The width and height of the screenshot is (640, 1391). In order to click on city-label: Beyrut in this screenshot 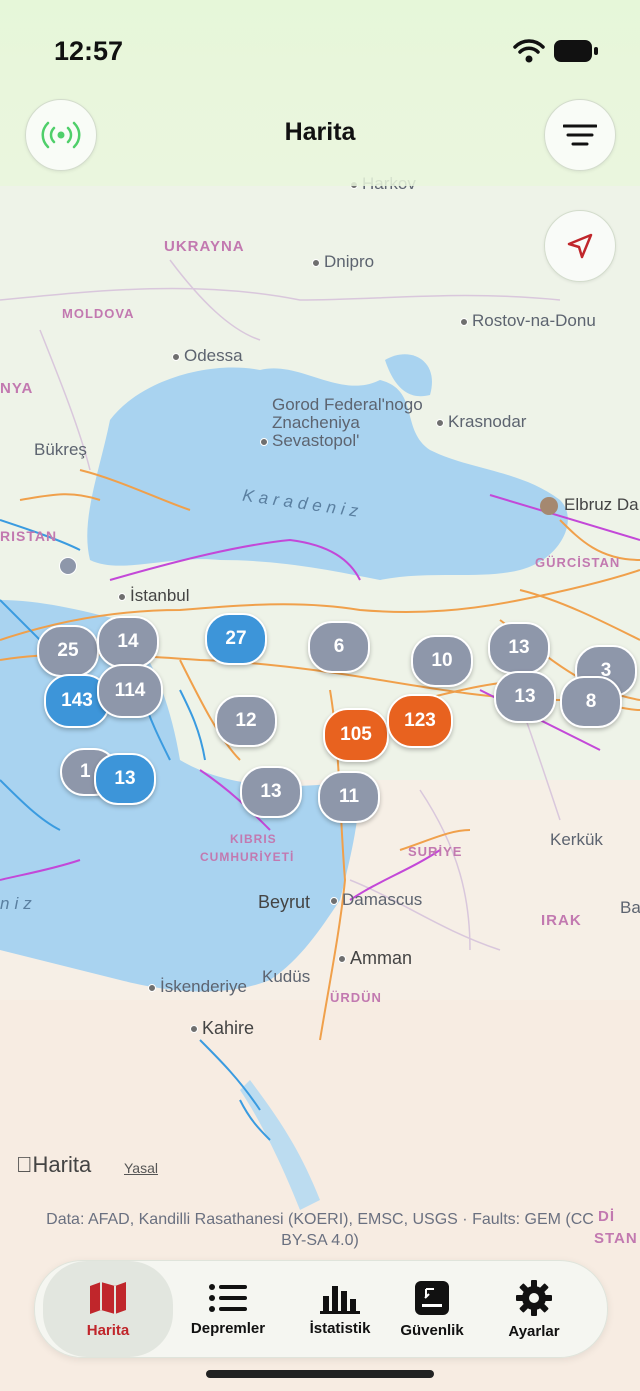, I will do `click(284, 902)`.